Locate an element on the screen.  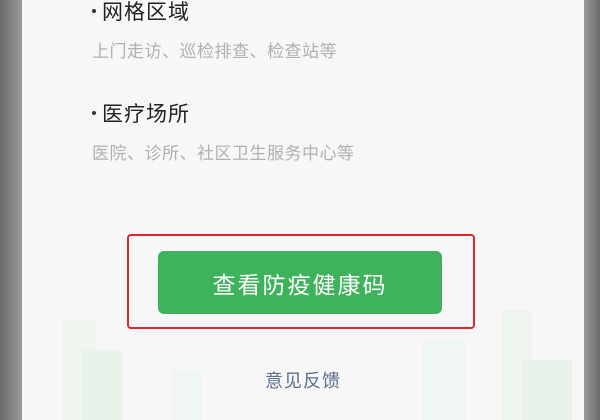
section-description: 上门走访、巡检排查、检查站等 is located at coordinates (214, 52).